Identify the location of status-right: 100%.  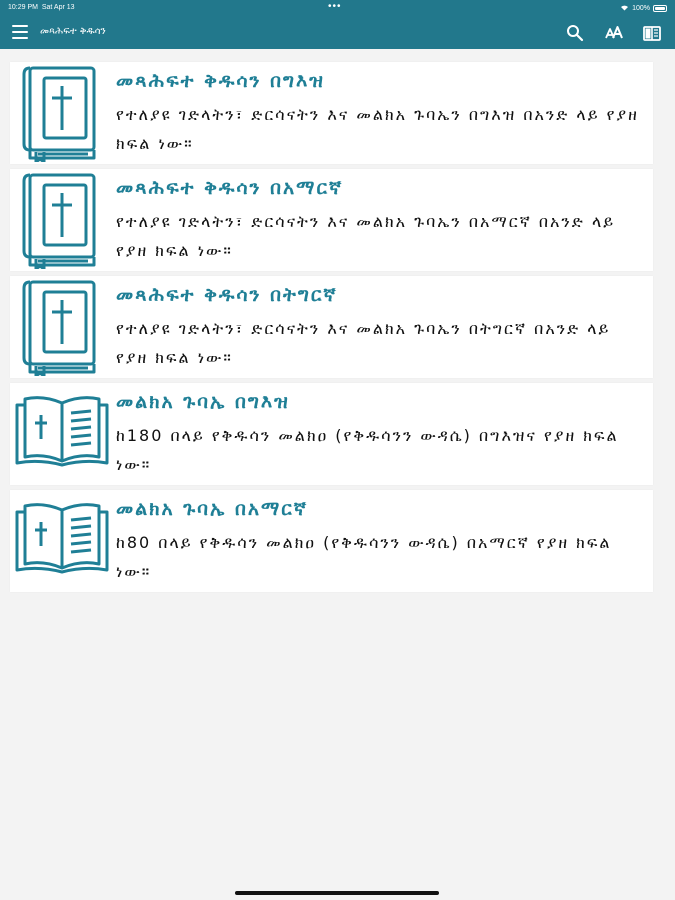
(643, 8).